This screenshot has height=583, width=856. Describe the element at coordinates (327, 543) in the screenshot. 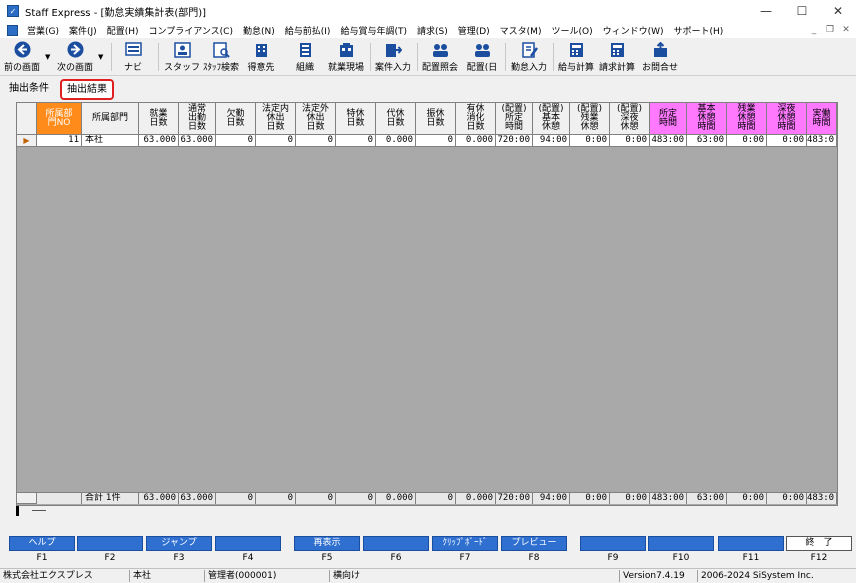

I see `fkey-f5-button: 再表示` at that location.